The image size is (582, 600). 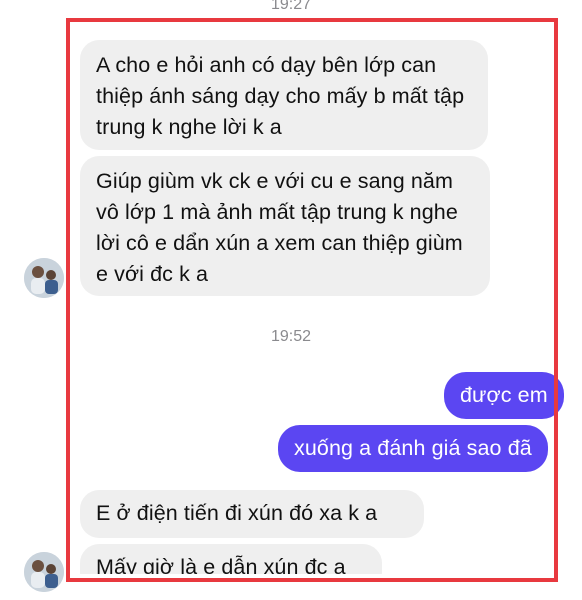 I want to click on incoming-message-3: E ở điện tiến đi xún đó xa k a, so click(x=252, y=514).